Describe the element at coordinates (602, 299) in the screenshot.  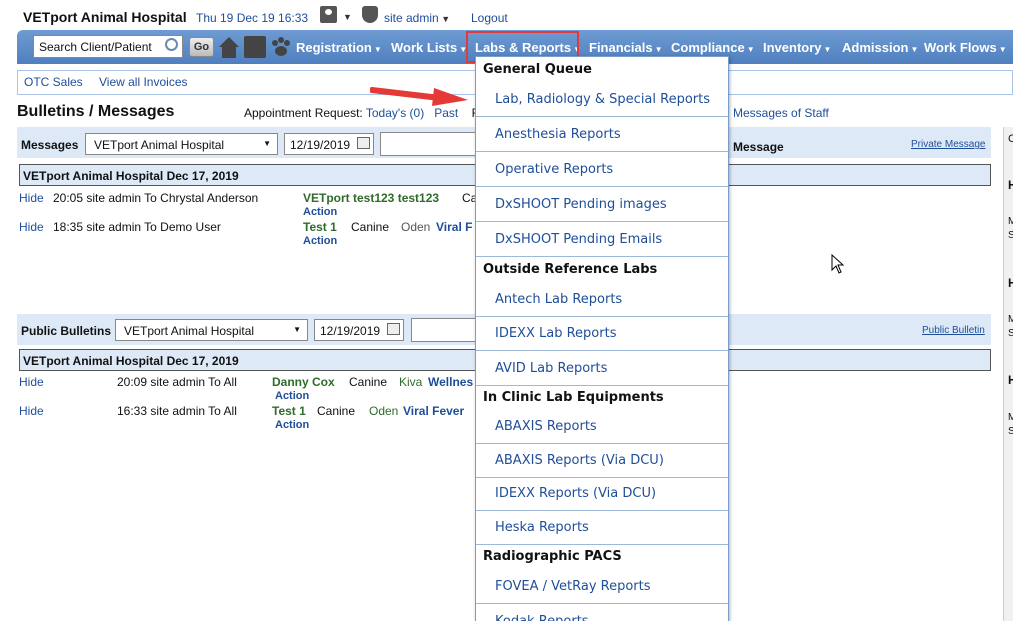
I see `menu-item-antech: Antech Lab Reports` at that location.